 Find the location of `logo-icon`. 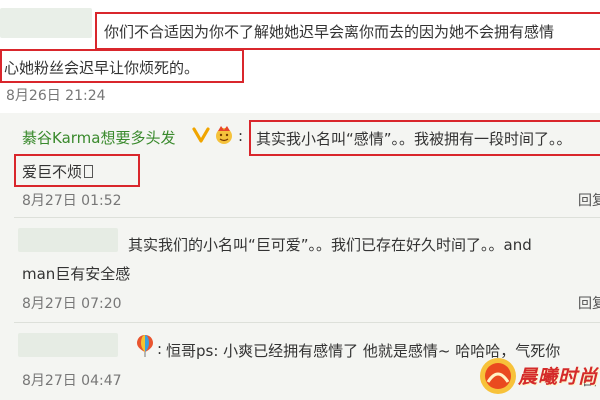

logo-icon is located at coordinates (498, 376).